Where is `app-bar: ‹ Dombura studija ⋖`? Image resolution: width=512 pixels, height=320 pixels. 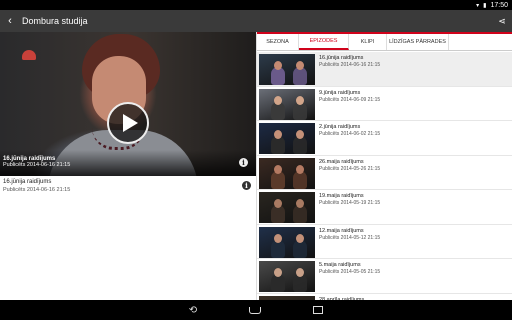 app-bar: ‹ Dombura studija ⋖ is located at coordinates (256, 21).